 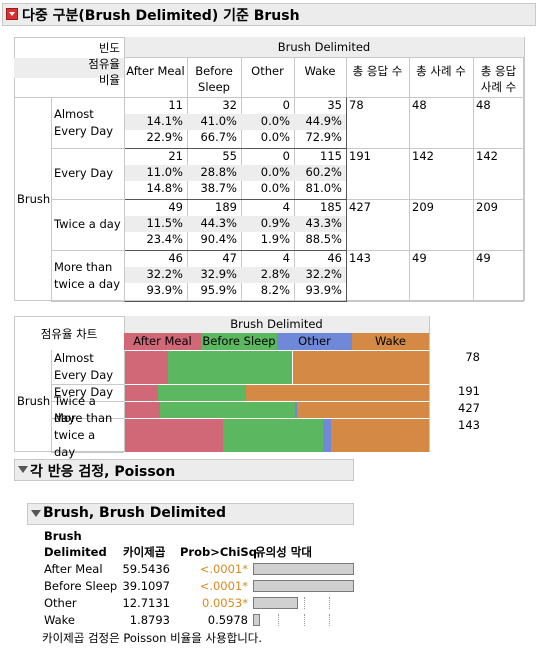 I want to click on total-value: 142, so click(x=423, y=156).